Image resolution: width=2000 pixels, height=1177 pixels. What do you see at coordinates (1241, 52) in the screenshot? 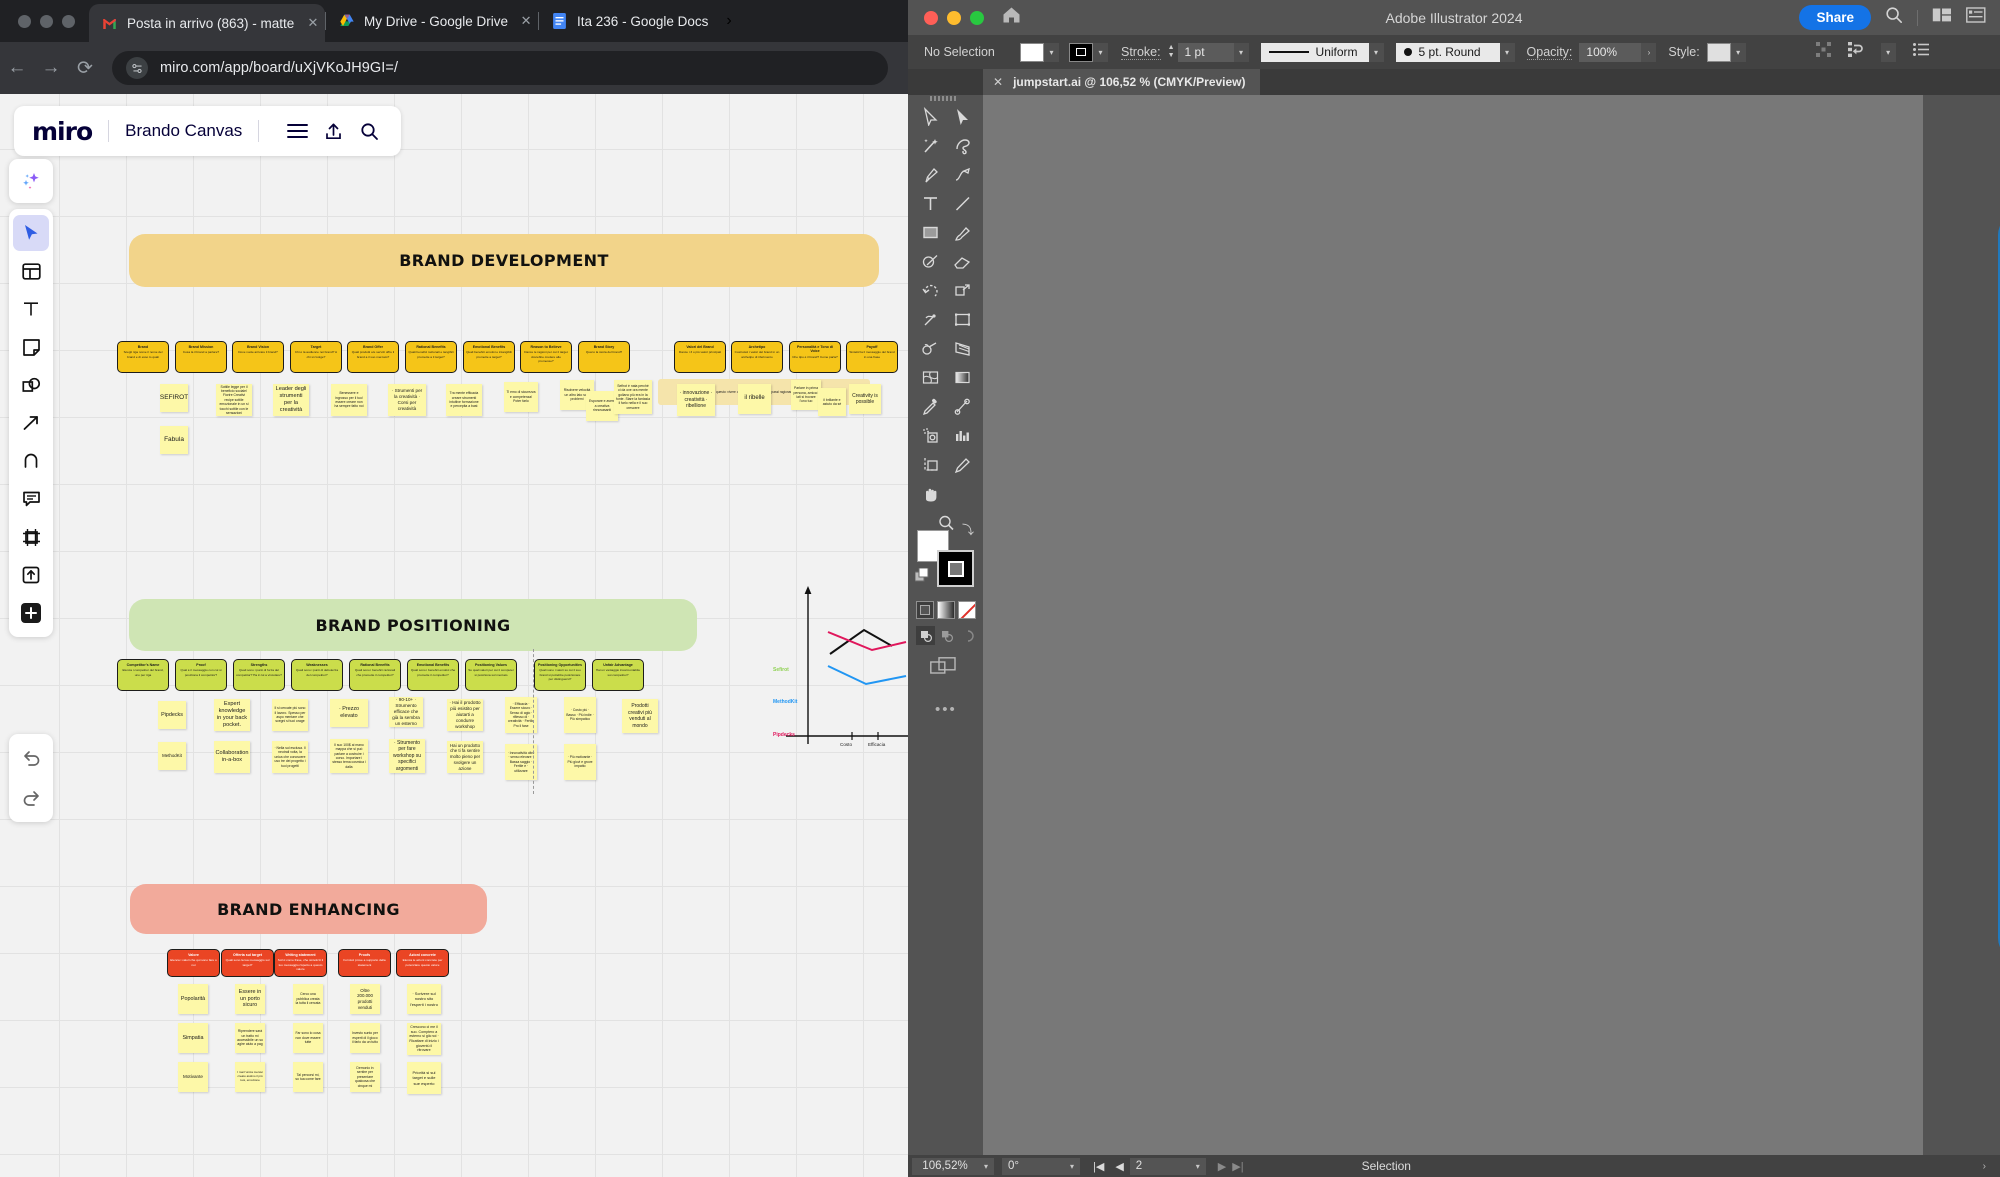
I see `stroke-weight-dropdown-icon: ▾` at bounding box center [1241, 52].